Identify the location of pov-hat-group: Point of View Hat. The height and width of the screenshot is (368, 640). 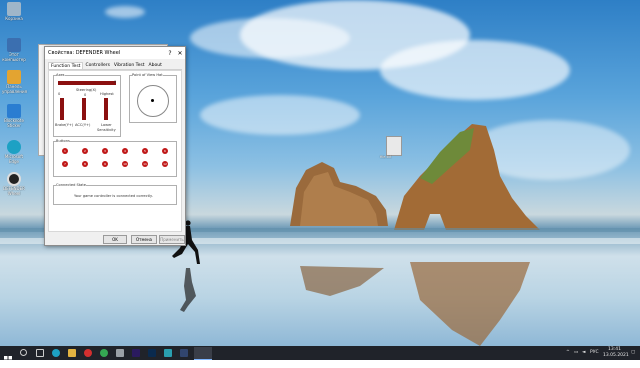
(153, 98).